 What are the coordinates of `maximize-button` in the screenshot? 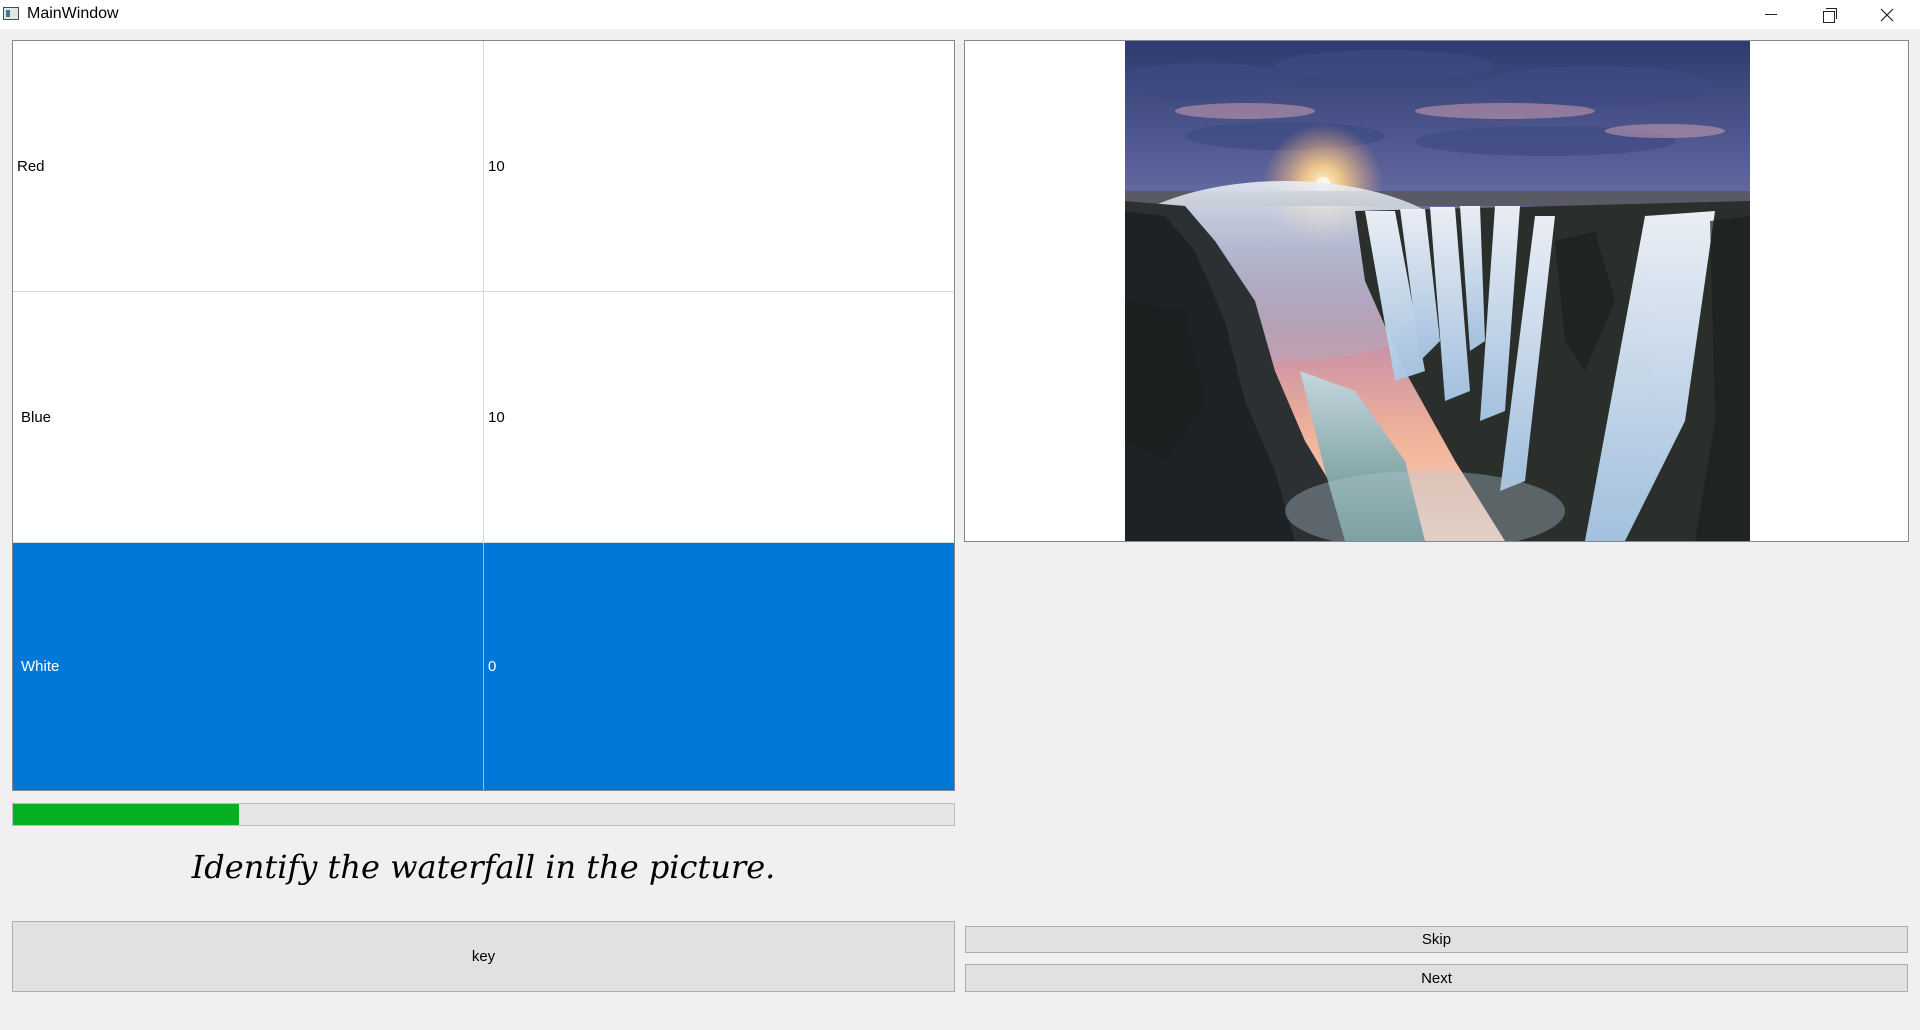 It's located at (1829, 14).